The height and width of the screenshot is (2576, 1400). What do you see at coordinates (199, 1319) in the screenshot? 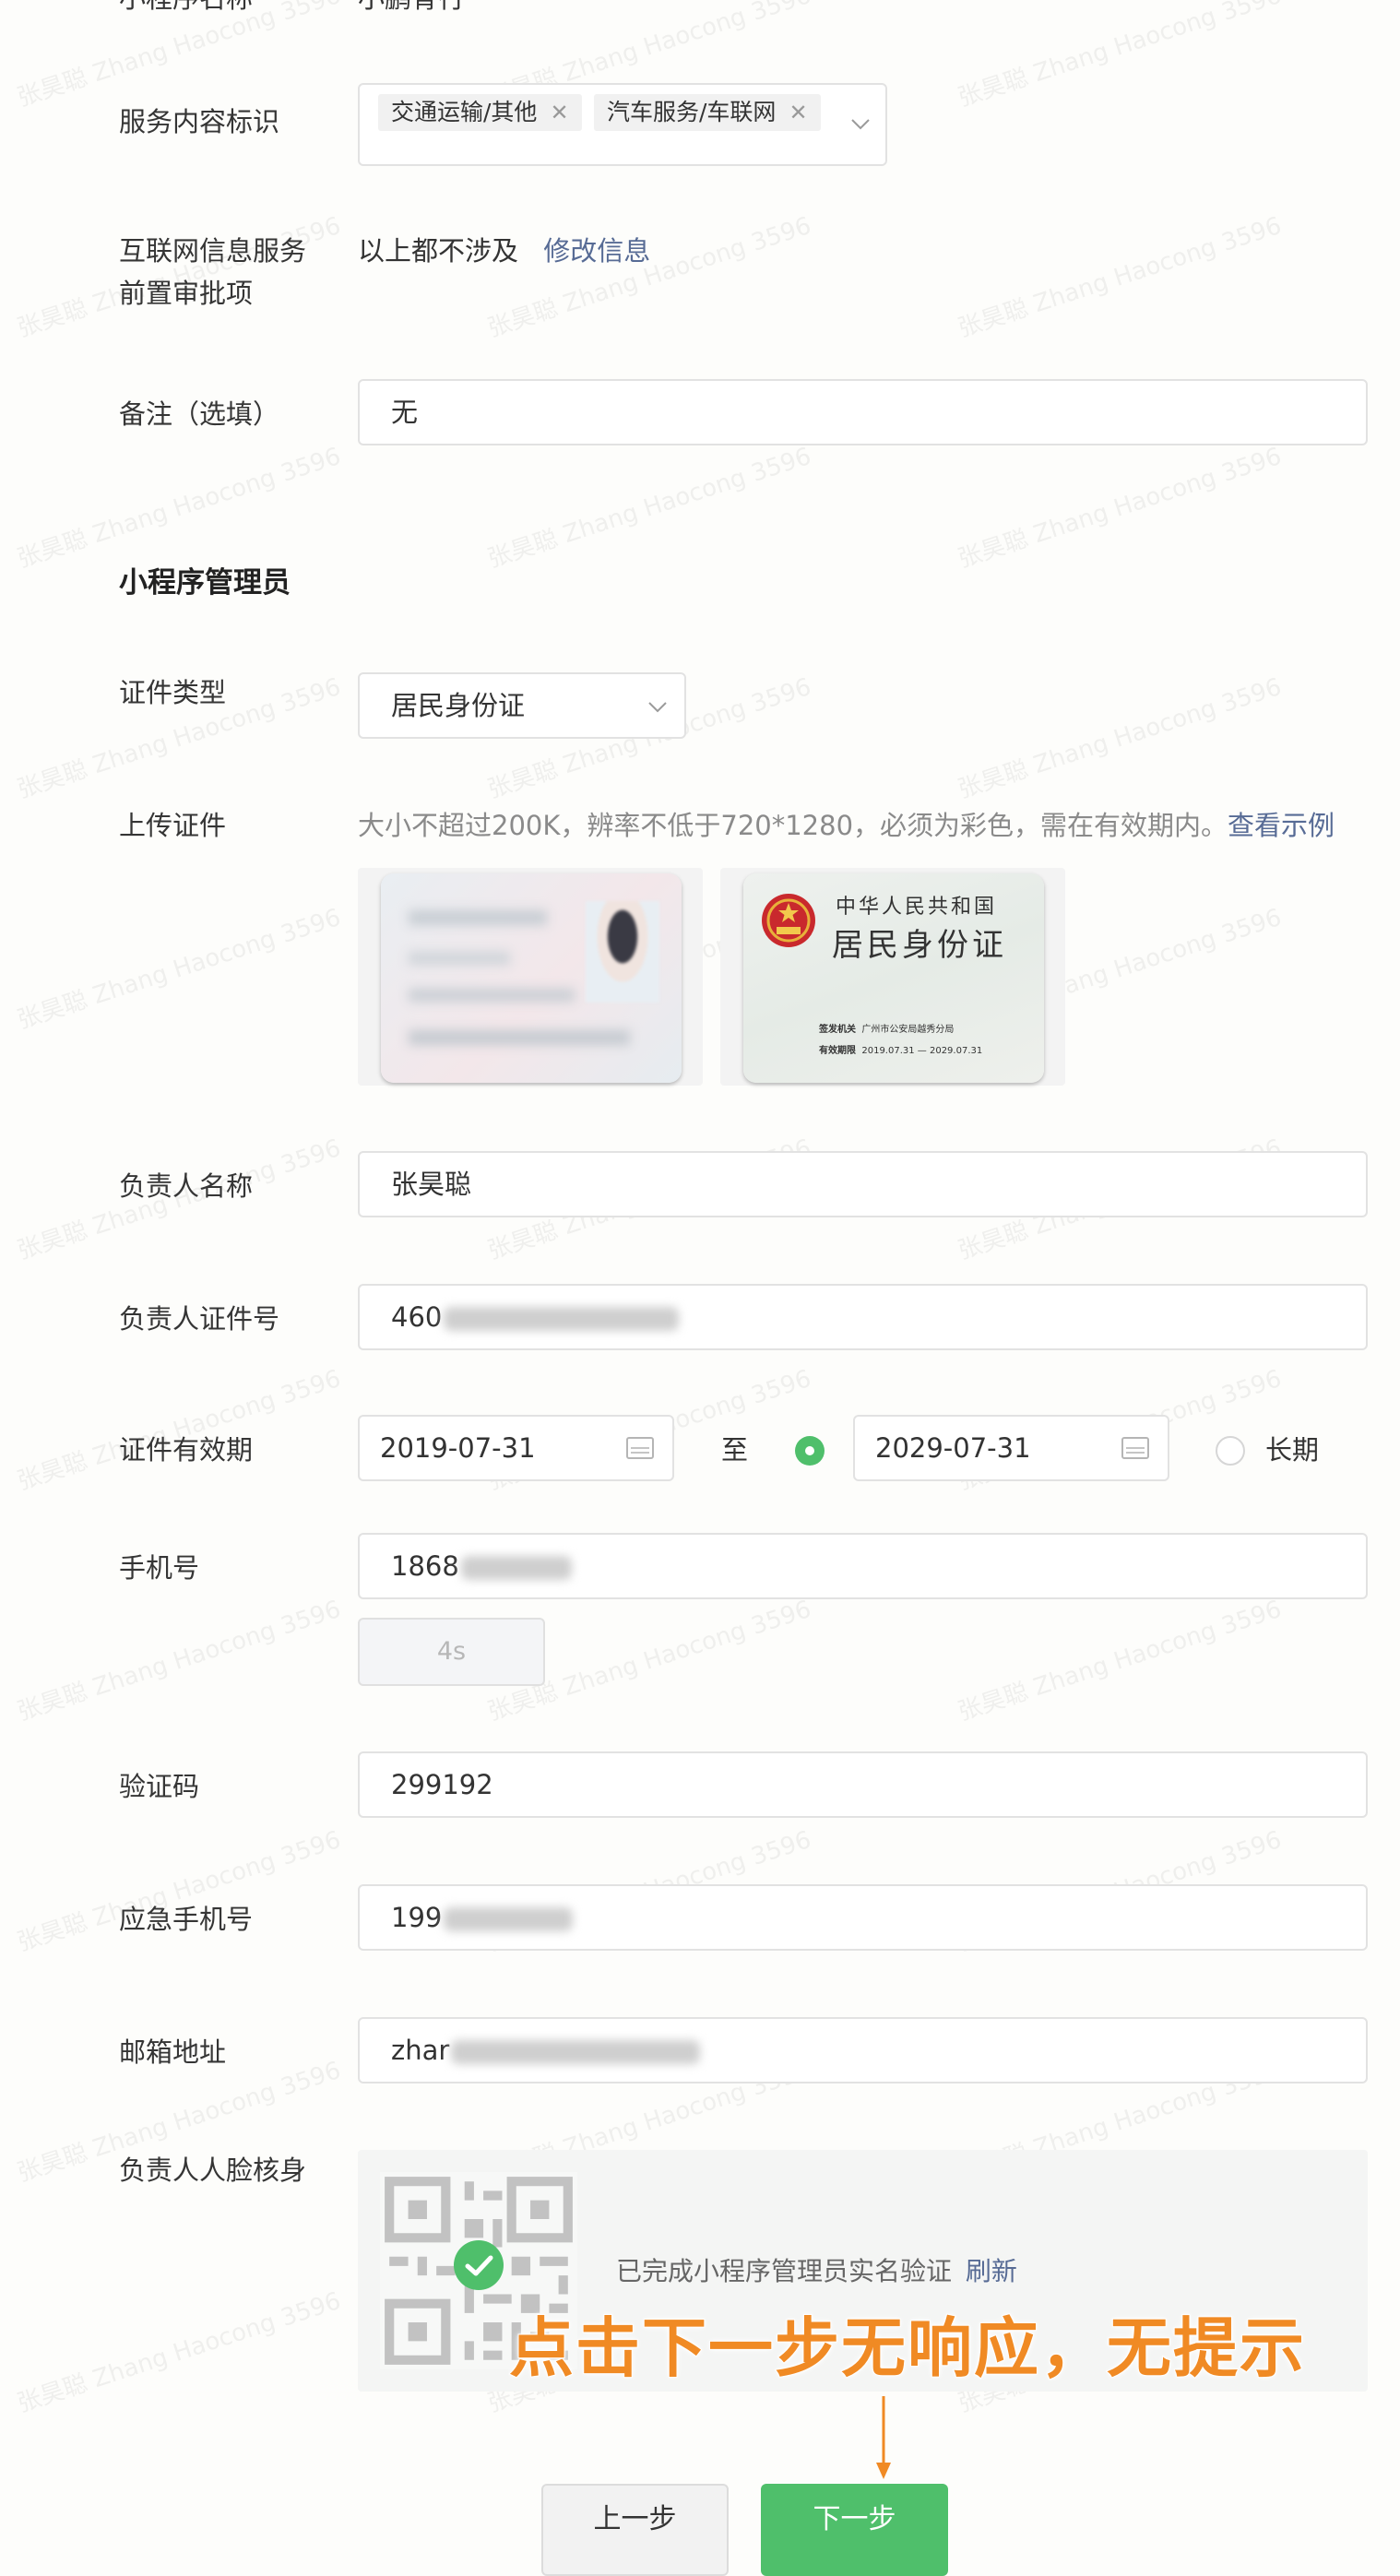
I see `owner-id-label: 负责人证件号` at bounding box center [199, 1319].